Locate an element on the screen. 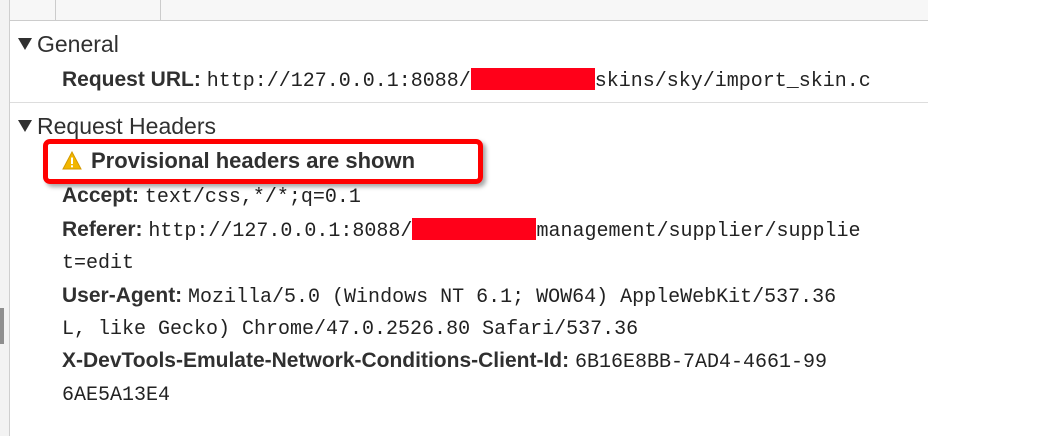 The width and height of the screenshot is (1042, 436). request-url-key: Request URL: is located at coordinates (131, 79).